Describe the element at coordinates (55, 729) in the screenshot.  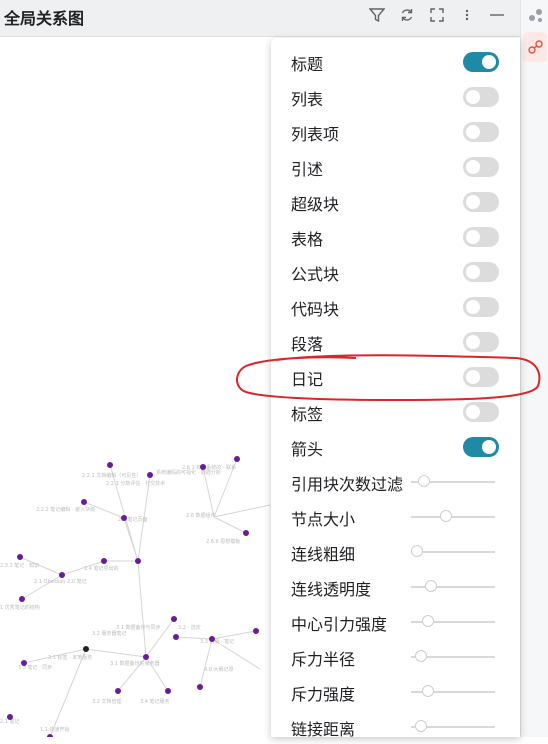
I see `svg-text: 1.1 快速开始` at that location.